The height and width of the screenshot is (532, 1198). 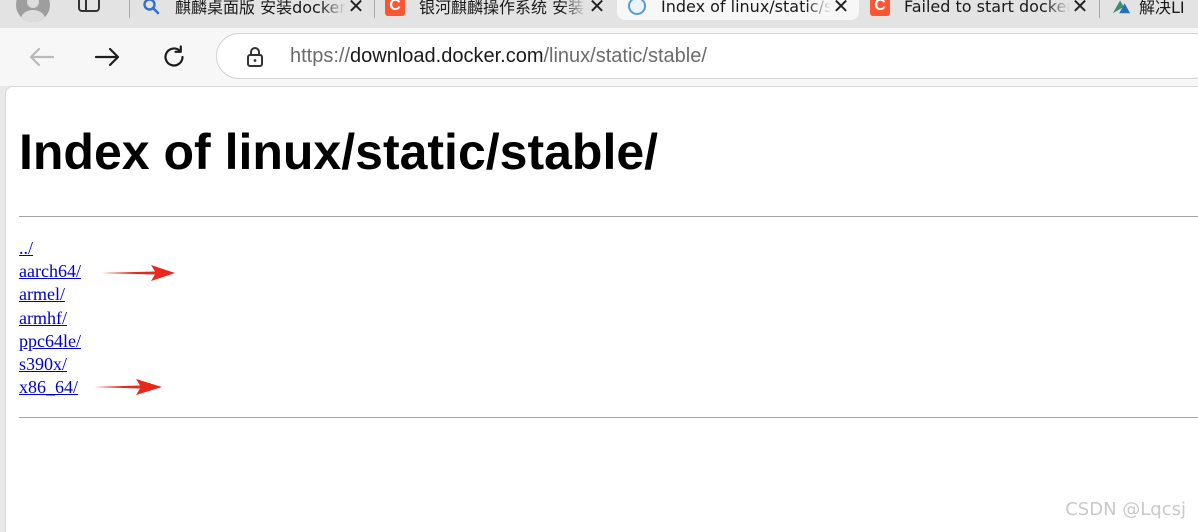 I want to click on tab-4-title: Failed to start docker, so click(x=987, y=8).